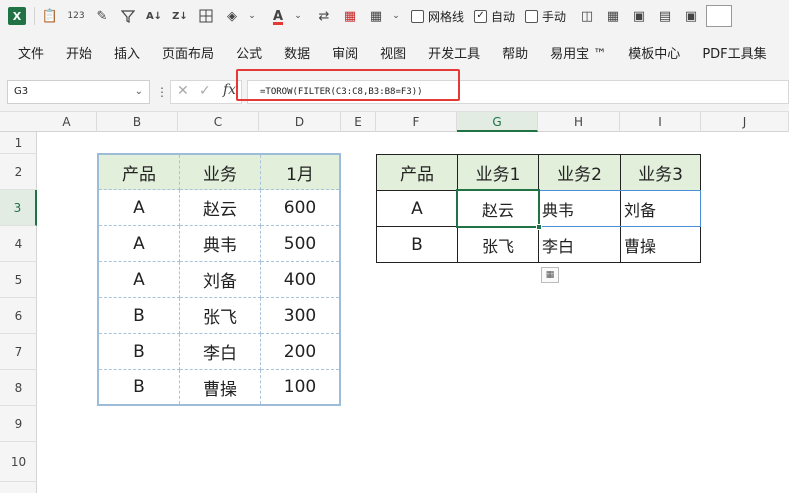  What do you see at coordinates (660, 122) in the screenshot?
I see `column-header-i: I` at bounding box center [660, 122].